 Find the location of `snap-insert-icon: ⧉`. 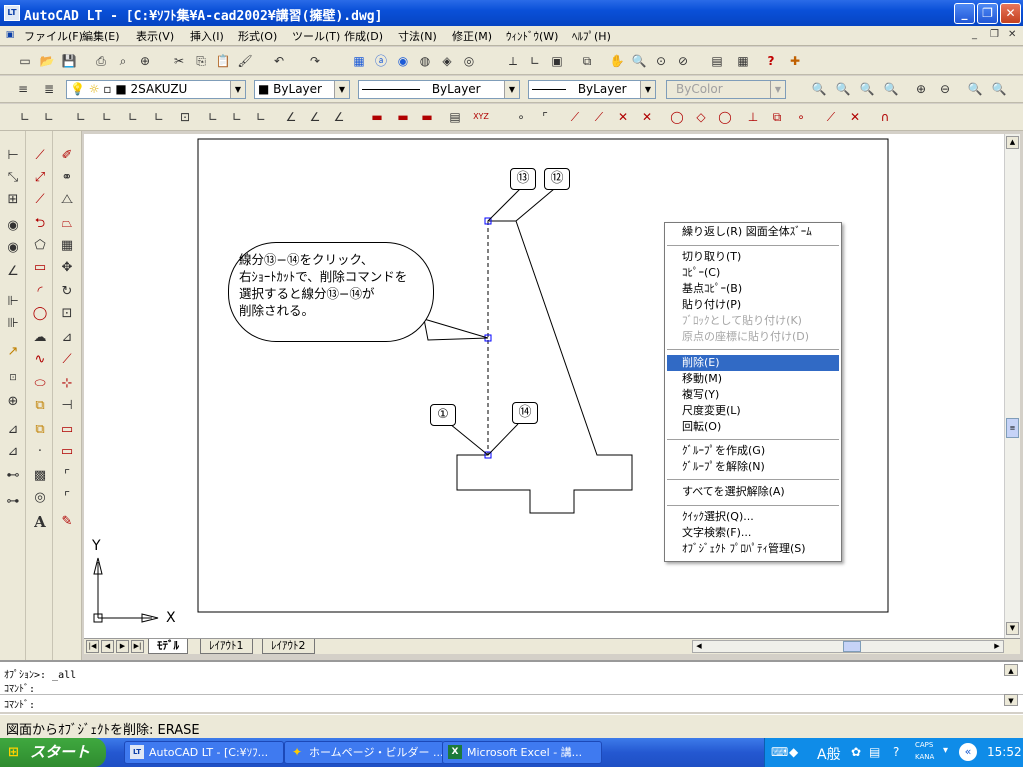

snap-insert-icon: ⧉ is located at coordinates (777, 117).